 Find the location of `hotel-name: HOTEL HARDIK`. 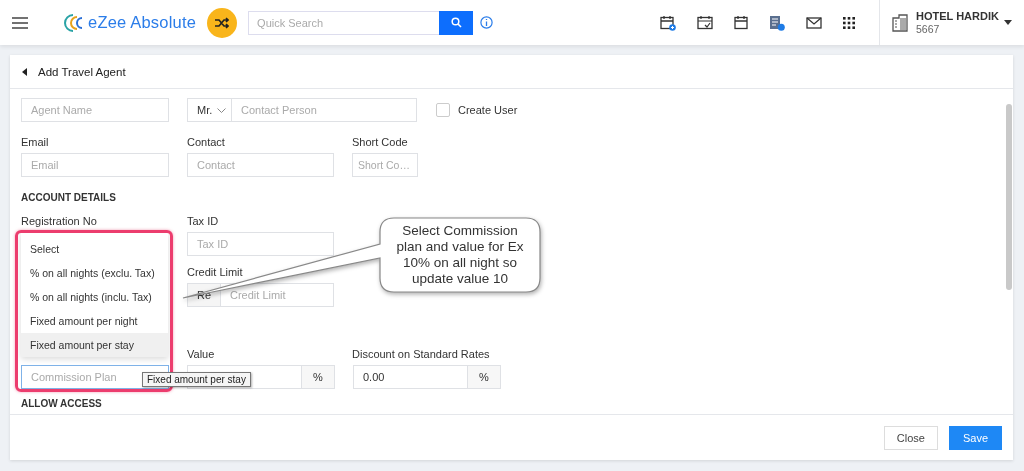

hotel-name: HOTEL HARDIK is located at coordinates (957, 16).